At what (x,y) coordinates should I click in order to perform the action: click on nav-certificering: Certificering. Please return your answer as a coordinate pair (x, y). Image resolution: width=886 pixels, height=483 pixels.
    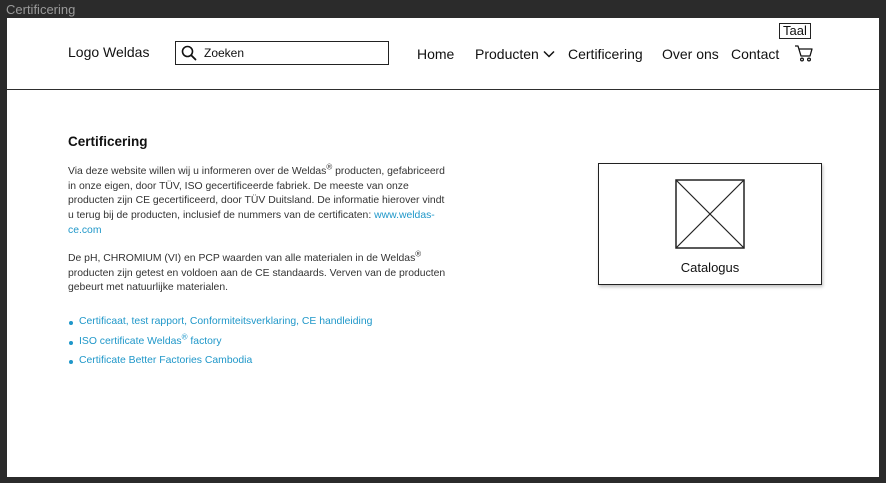
    Looking at the image, I should click on (605, 54).